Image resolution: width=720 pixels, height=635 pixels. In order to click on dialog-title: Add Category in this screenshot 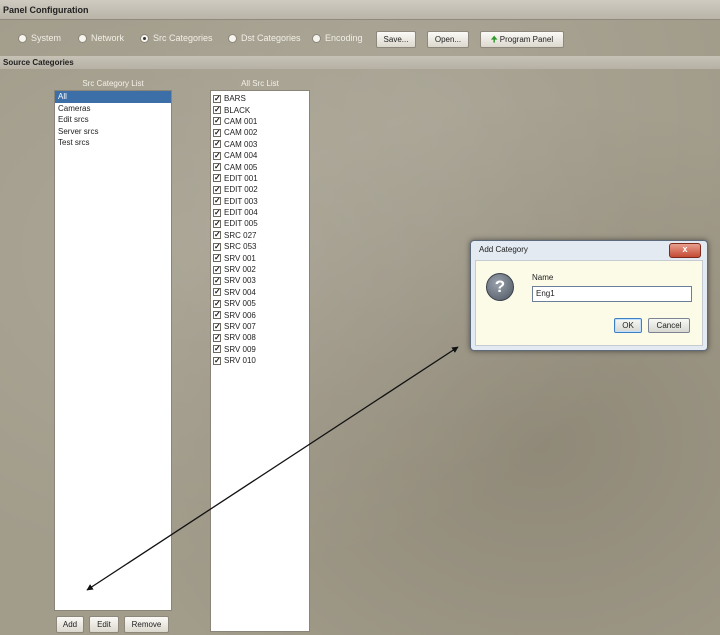, I will do `click(503, 249)`.